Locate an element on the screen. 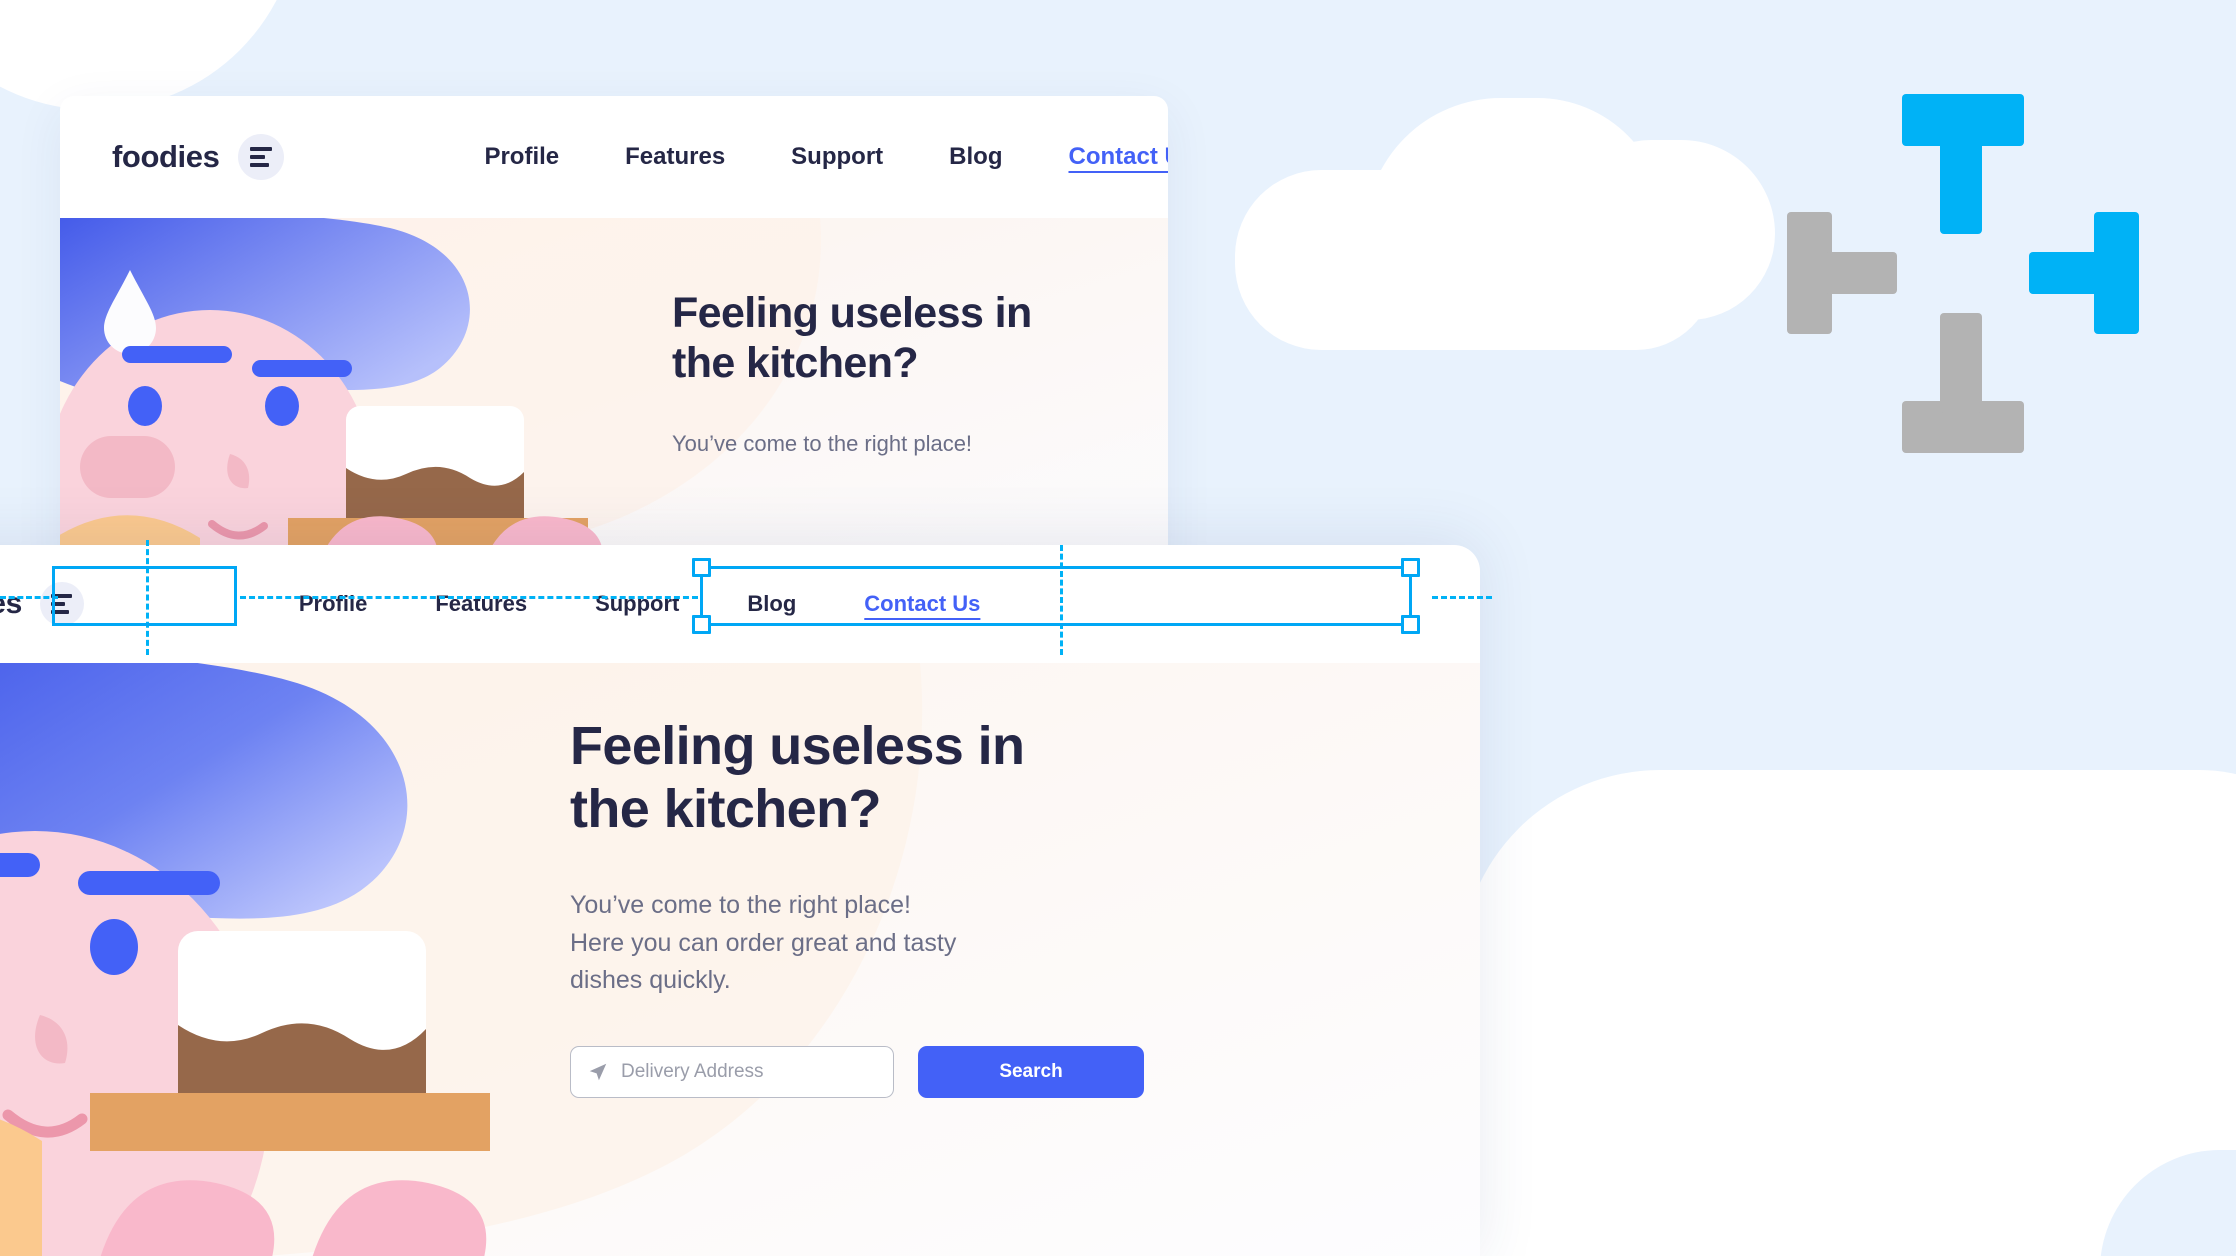  t-marker-left-icon is located at coordinates (1842, 273).